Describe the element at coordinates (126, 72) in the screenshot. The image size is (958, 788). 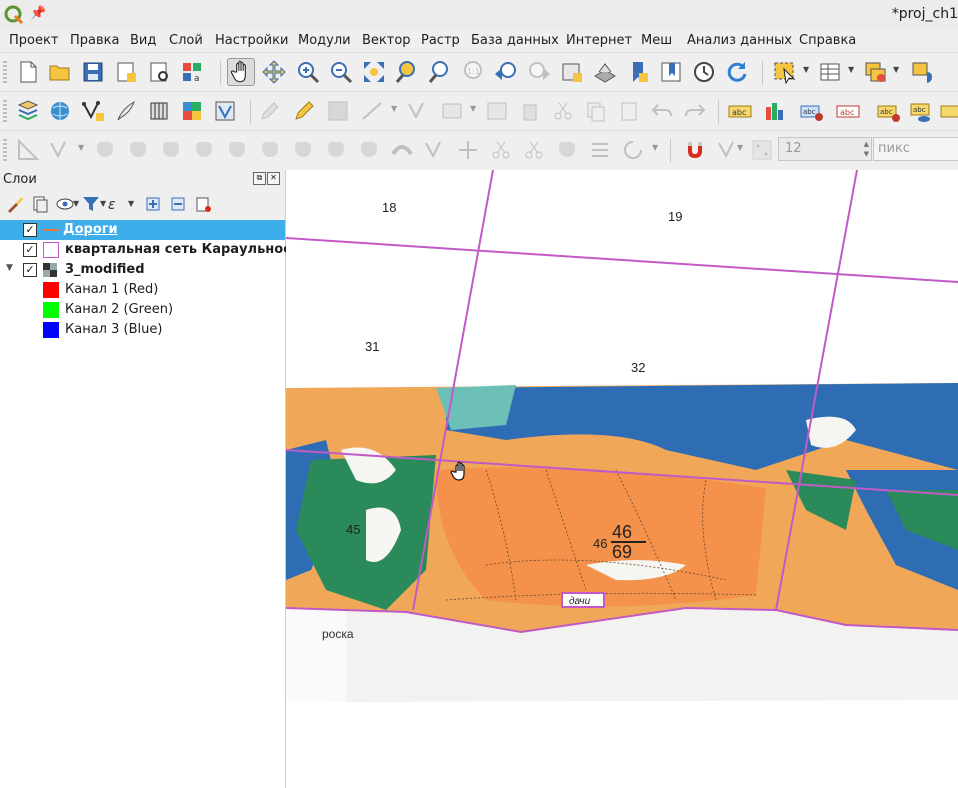
I see `new-print-layout-icon` at that location.